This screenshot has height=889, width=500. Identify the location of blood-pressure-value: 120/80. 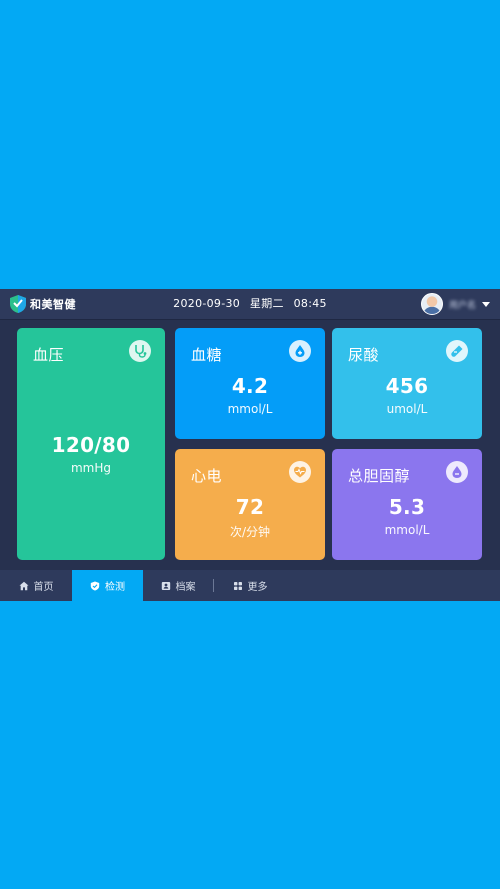
(91, 445).